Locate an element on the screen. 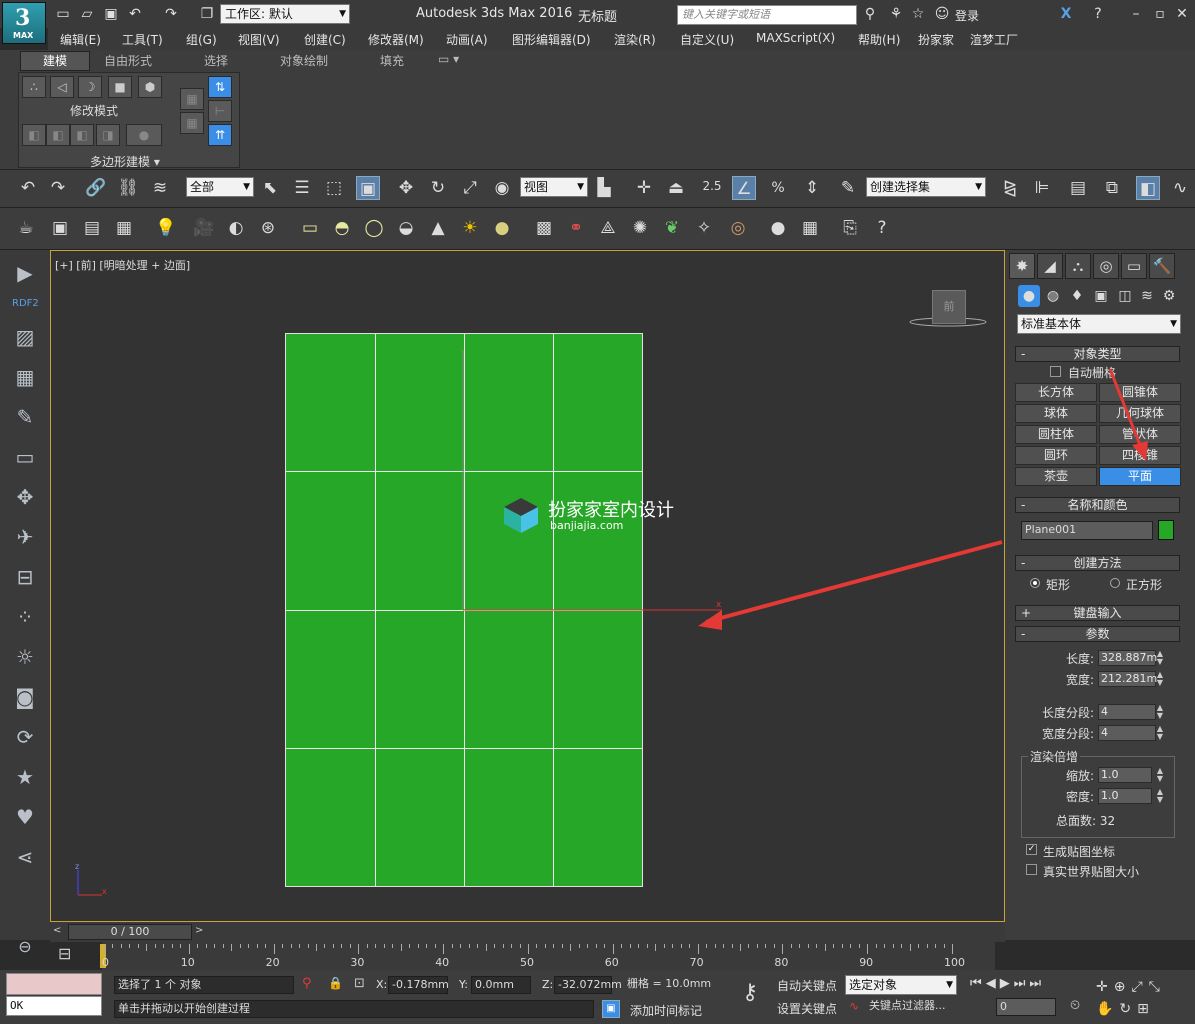 The width and height of the screenshot is (1195, 1024). align-icon: ⊫ is located at coordinates (1042, 188).